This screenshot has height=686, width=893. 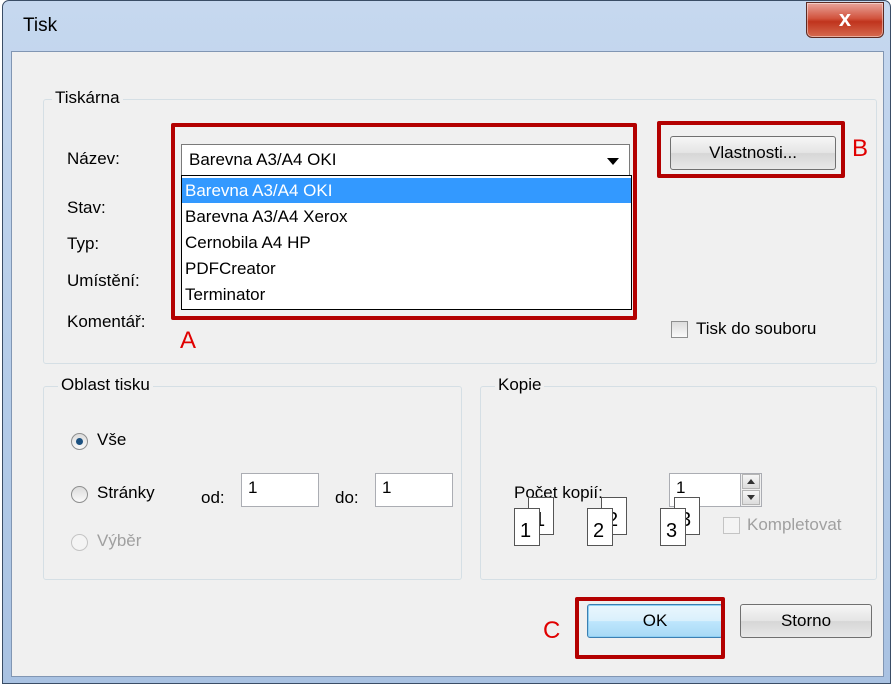 I want to click on to-label: do:, so click(x=347, y=497).